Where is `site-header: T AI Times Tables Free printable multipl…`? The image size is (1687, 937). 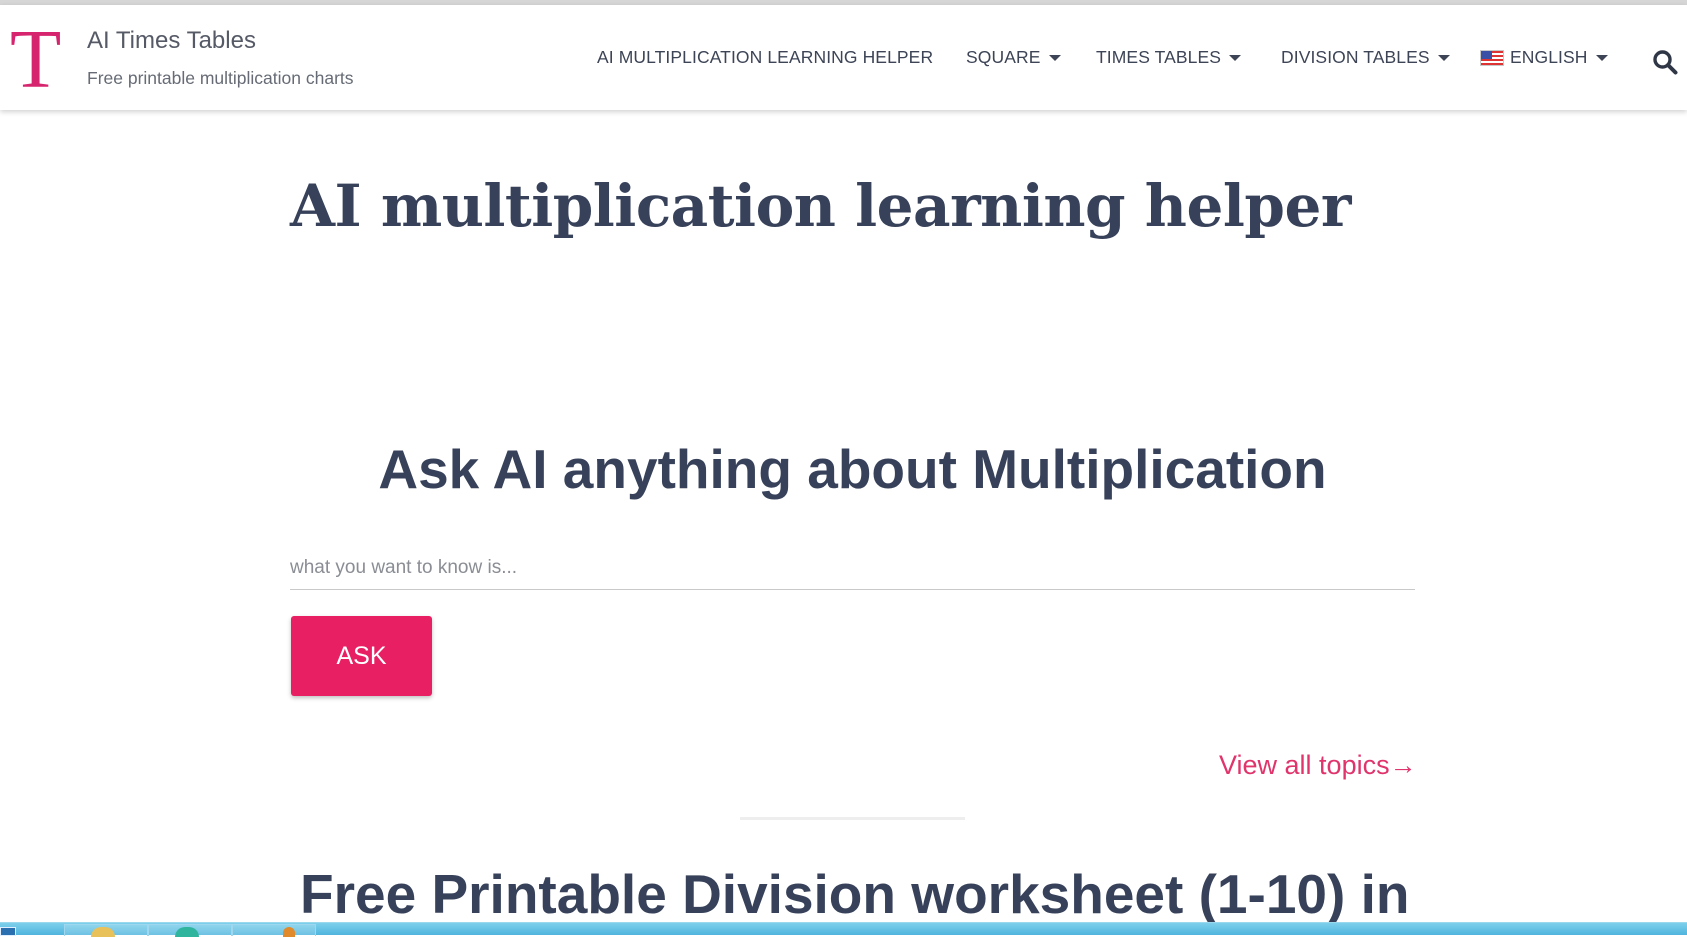
site-header: T AI Times Tables Free printable multipl… is located at coordinates (843, 57).